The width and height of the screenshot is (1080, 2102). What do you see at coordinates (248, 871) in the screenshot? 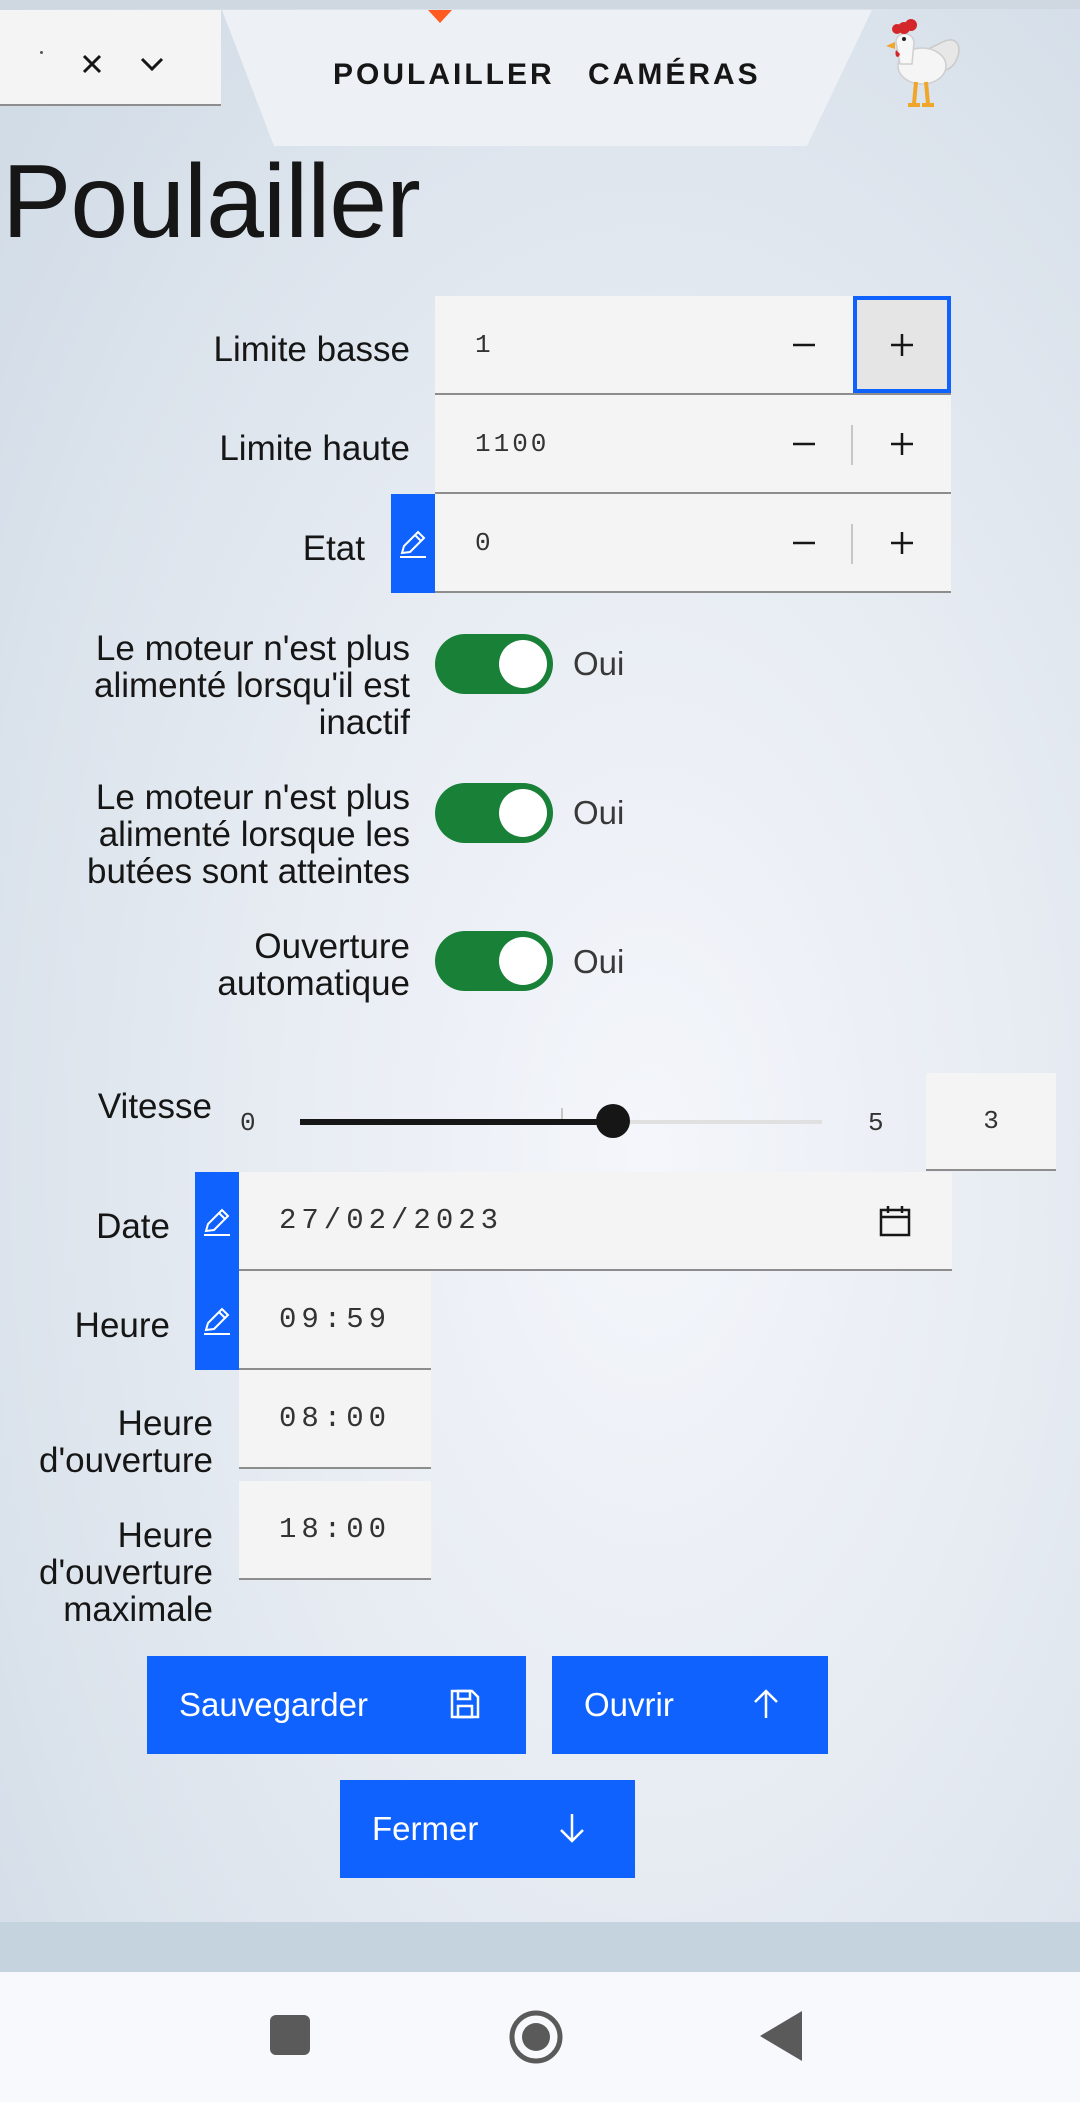
I see `label-line: butées sont atteintes` at bounding box center [248, 871].